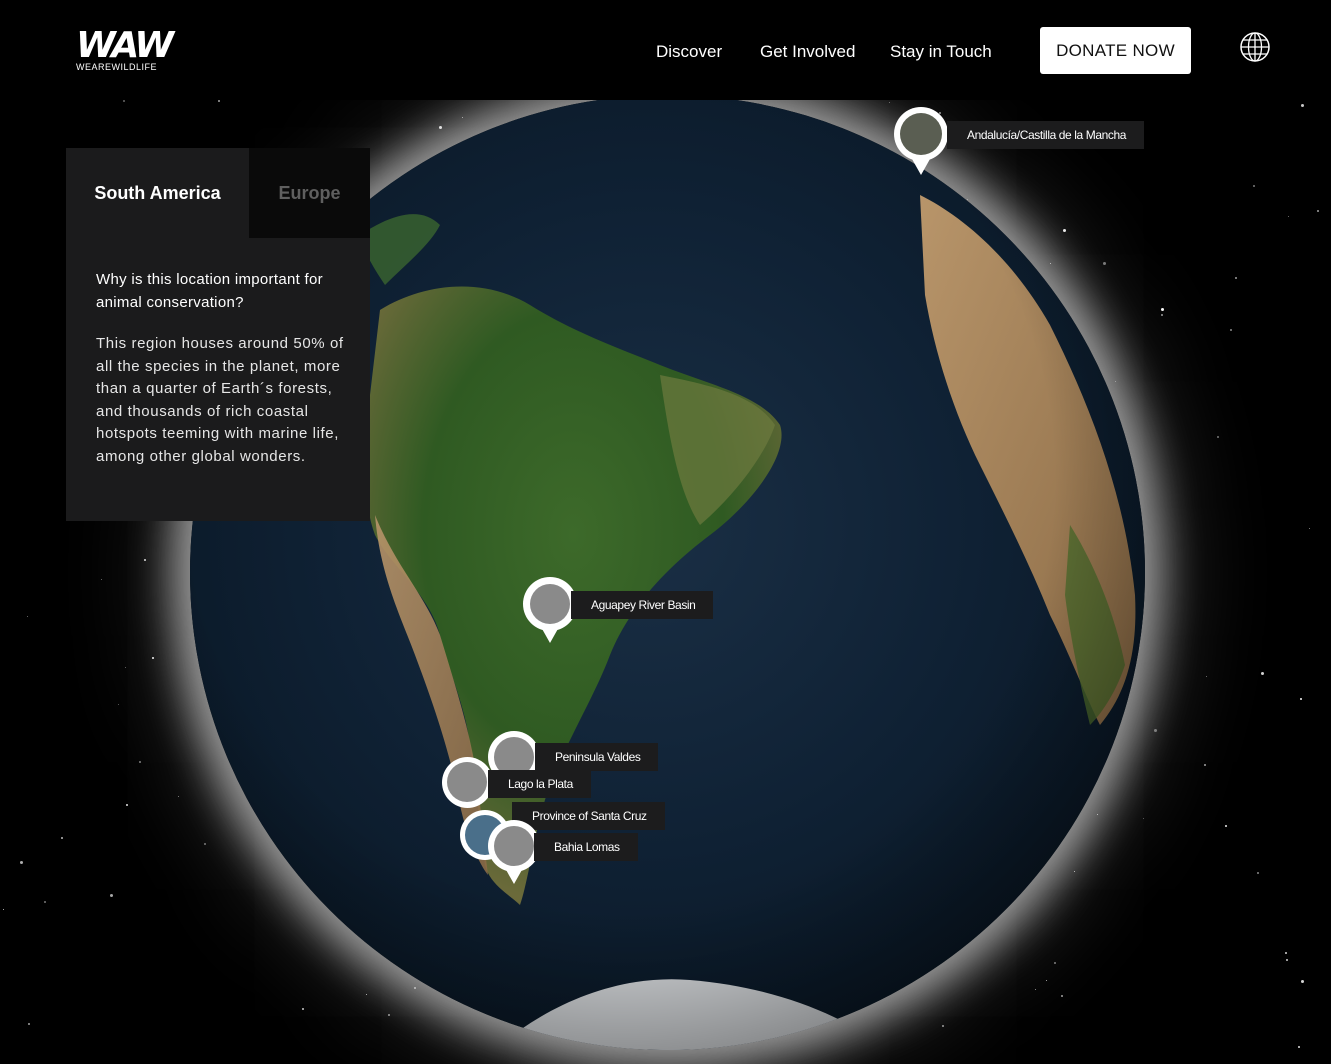 The image size is (1331, 1064). I want to click on logo-mark: WAW, so click(125, 45).